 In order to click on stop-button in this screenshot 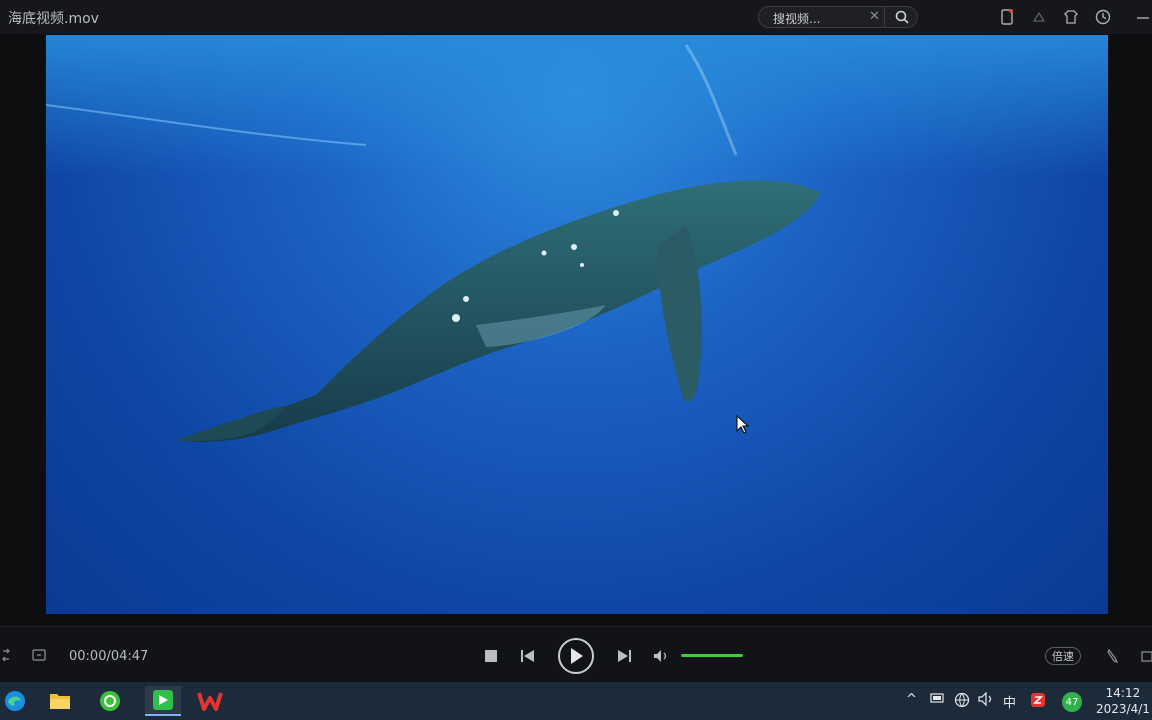, I will do `click(491, 656)`.